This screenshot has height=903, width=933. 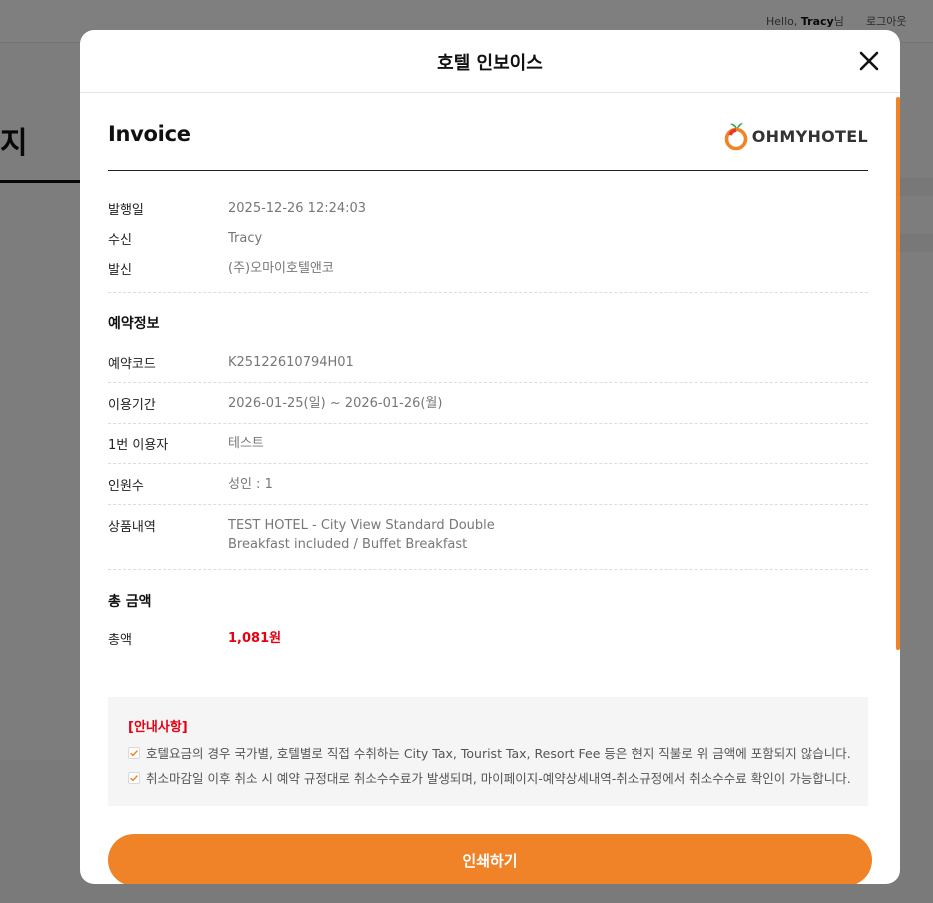 What do you see at coordinates (255, 638) in the screenshot?
I see `total-amount: 1,081원` at bounding box center [255, 638].